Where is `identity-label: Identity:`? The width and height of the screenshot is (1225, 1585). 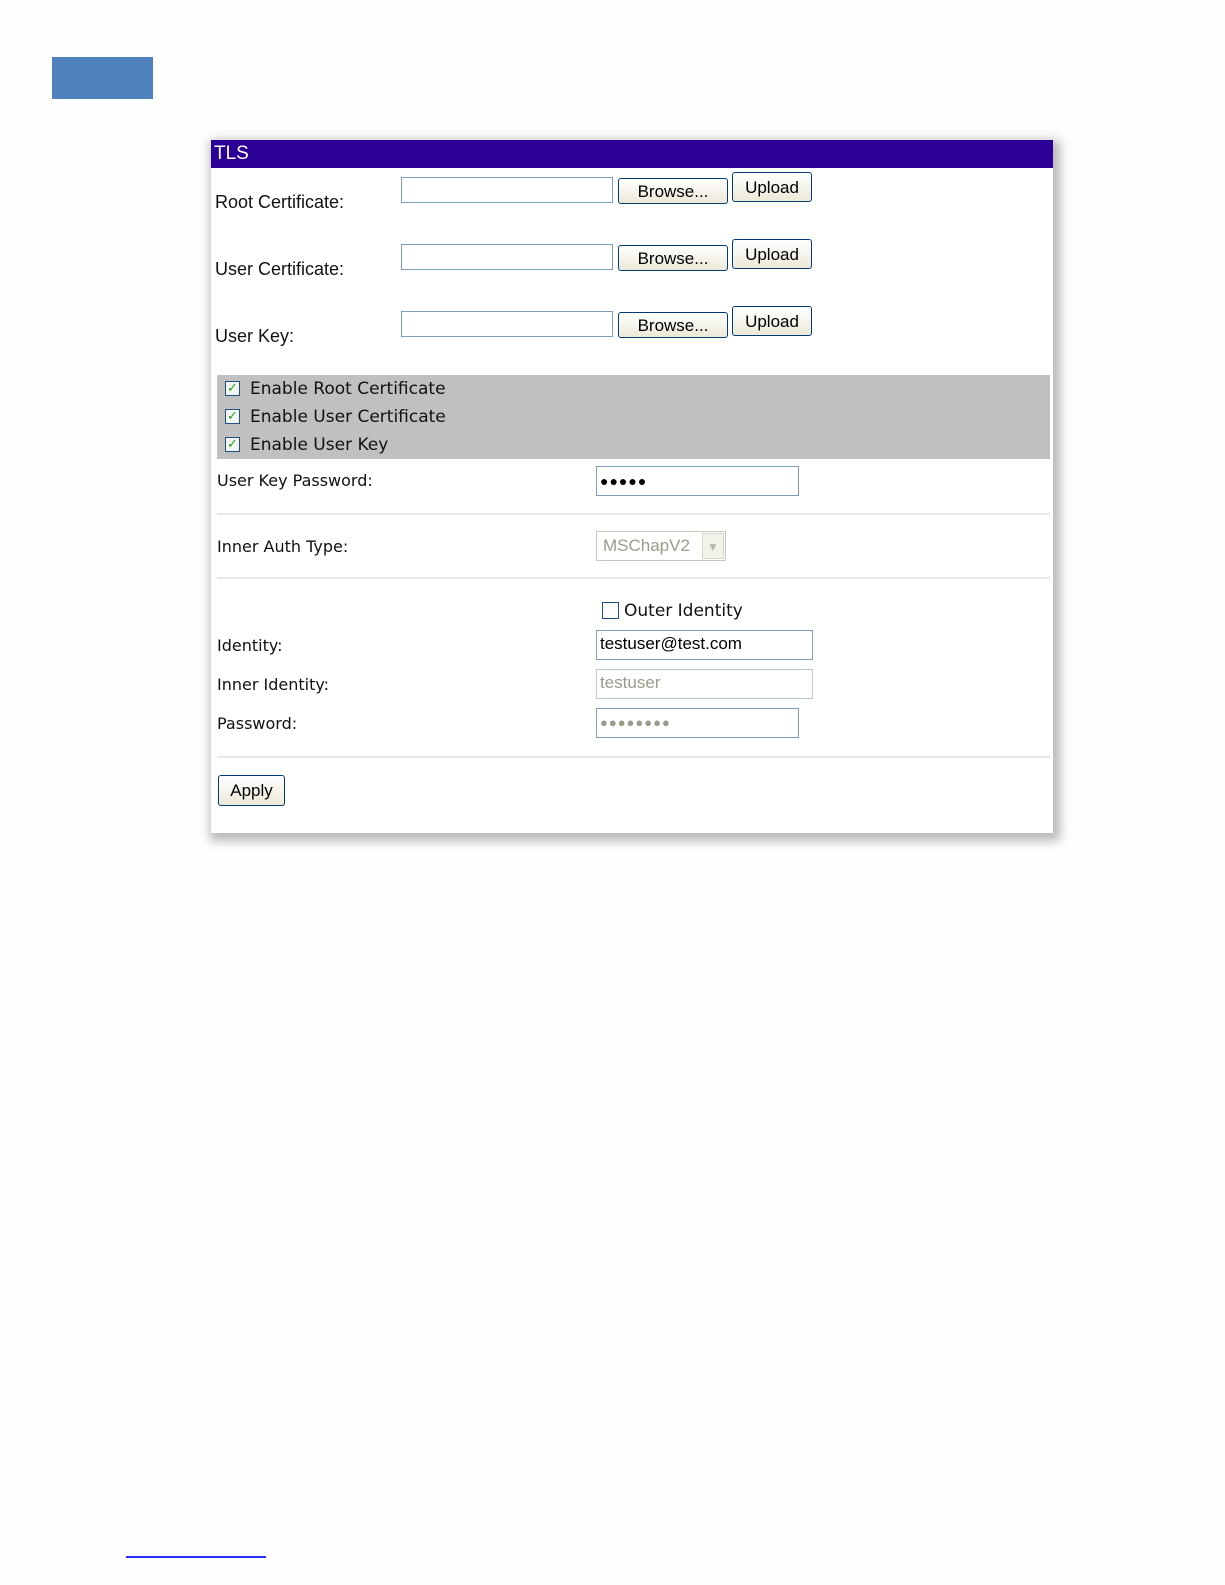
identity-label: Identity: is located at coordinates (250, 645).